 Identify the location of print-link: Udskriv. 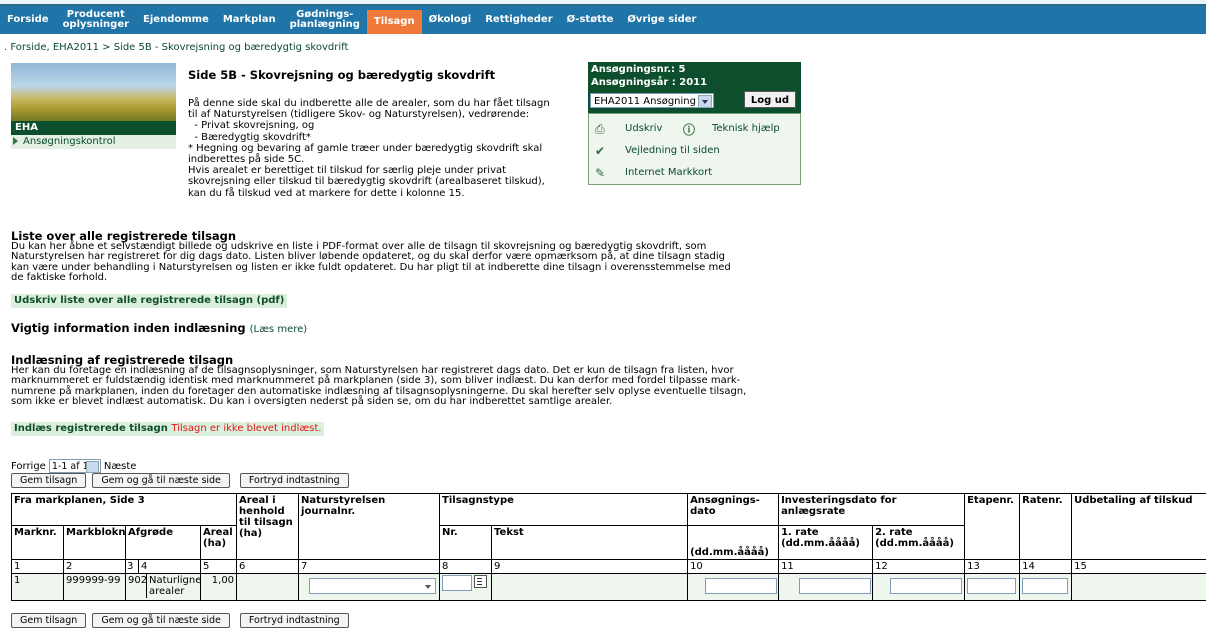
(643, 128).